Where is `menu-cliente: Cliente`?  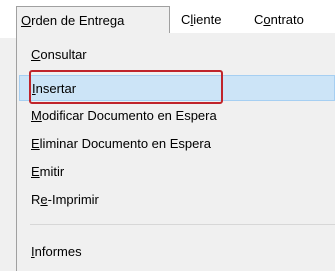 menu-cliente: Cliente is located at coordinates (201, 20).